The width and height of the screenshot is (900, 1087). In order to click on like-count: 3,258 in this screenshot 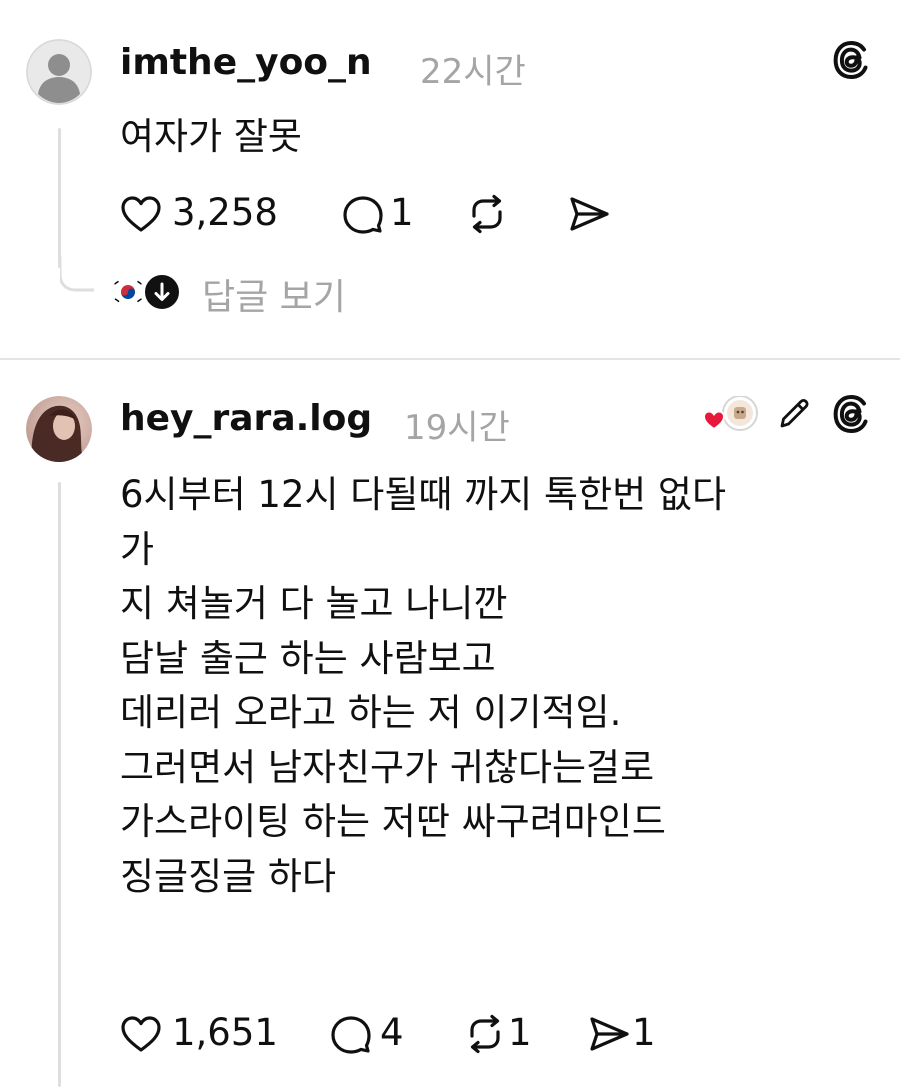, I will do `click(225, 212)`.